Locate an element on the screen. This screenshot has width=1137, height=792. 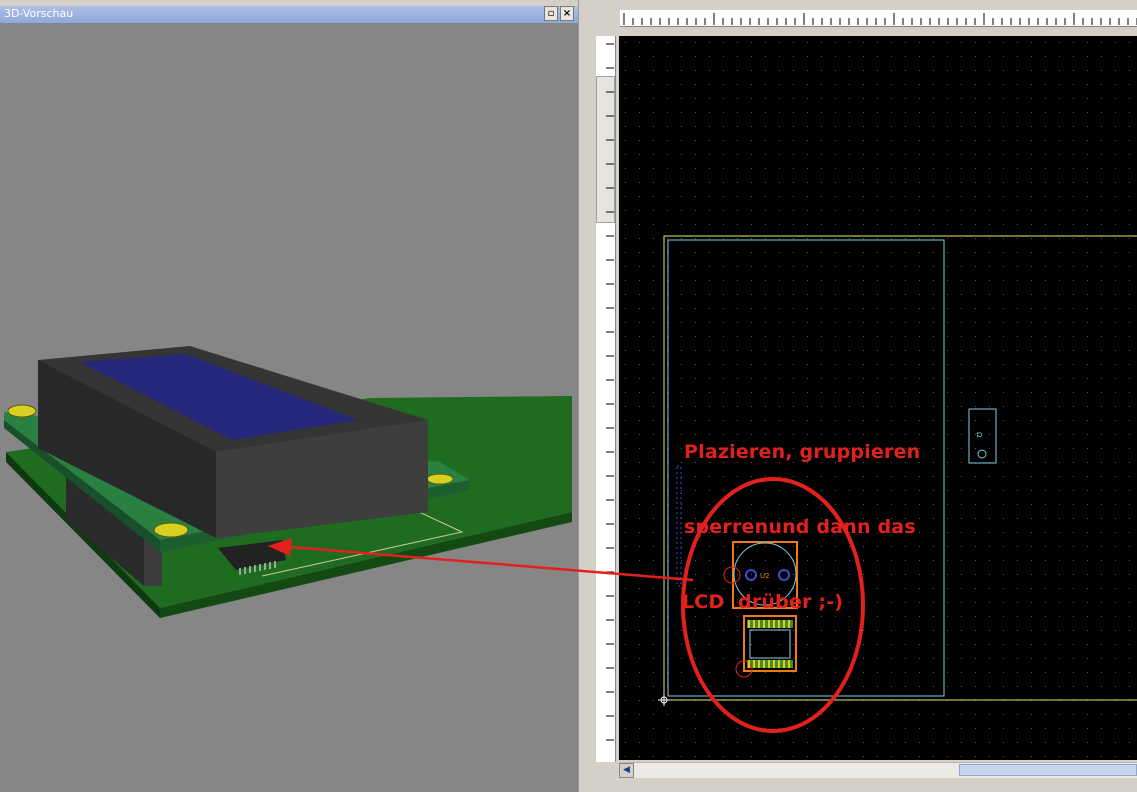
horizontal-scrollbar: ◀ is located at coordinates (878, 770).